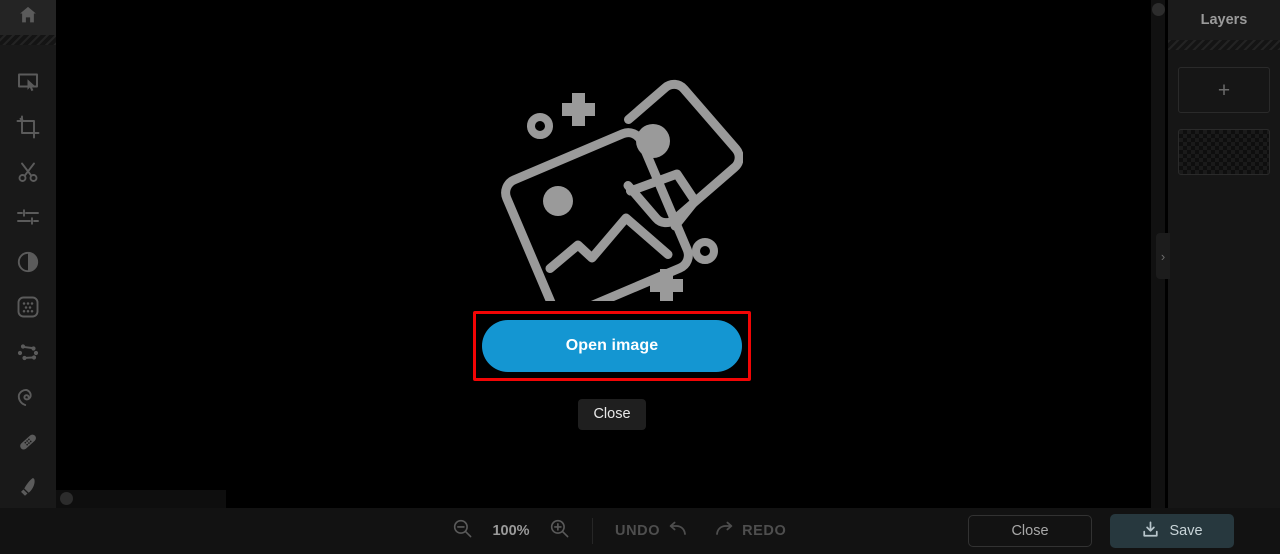  I want to click on sidebar-item-select-tool, so click(28, 81).